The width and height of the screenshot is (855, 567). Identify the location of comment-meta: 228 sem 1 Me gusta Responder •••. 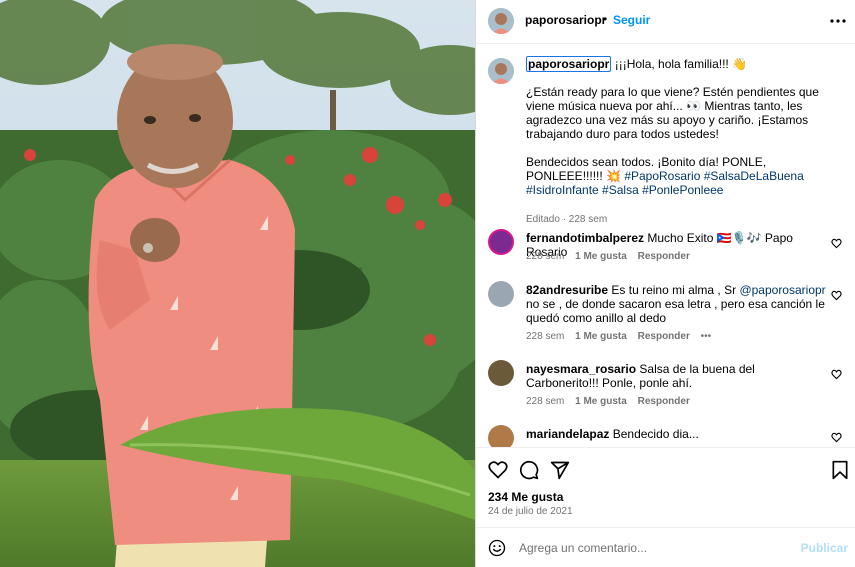
(622, 336).